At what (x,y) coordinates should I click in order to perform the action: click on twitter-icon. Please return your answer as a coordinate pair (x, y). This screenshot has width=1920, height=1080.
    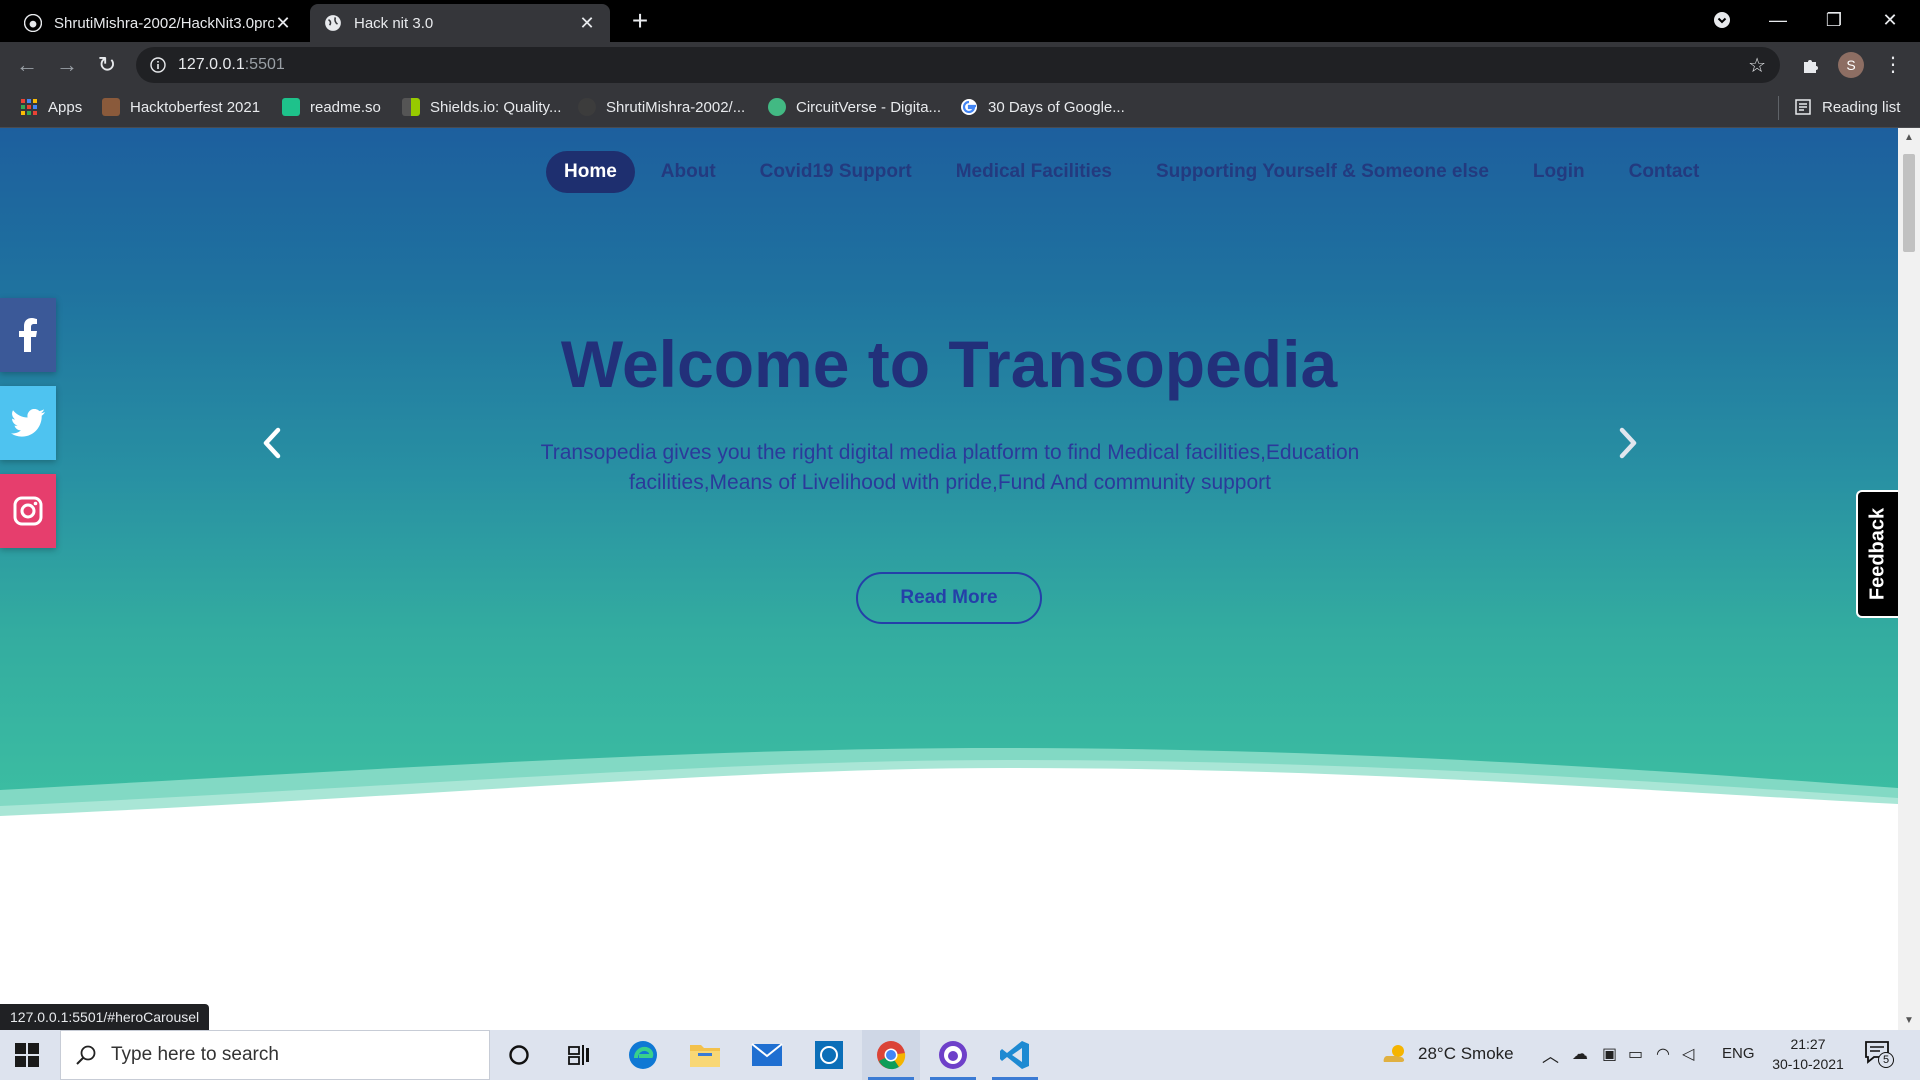
    Looking at the image, I should click on (28, 423).